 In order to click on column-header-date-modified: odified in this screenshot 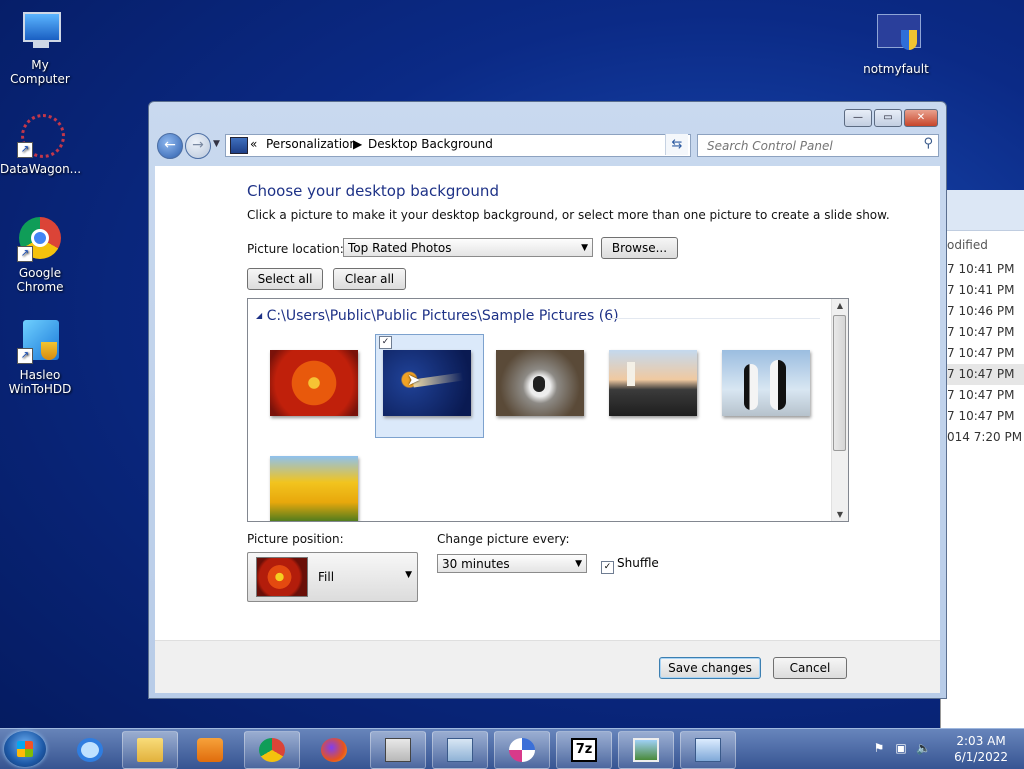, I will do `click(967, 245)`.